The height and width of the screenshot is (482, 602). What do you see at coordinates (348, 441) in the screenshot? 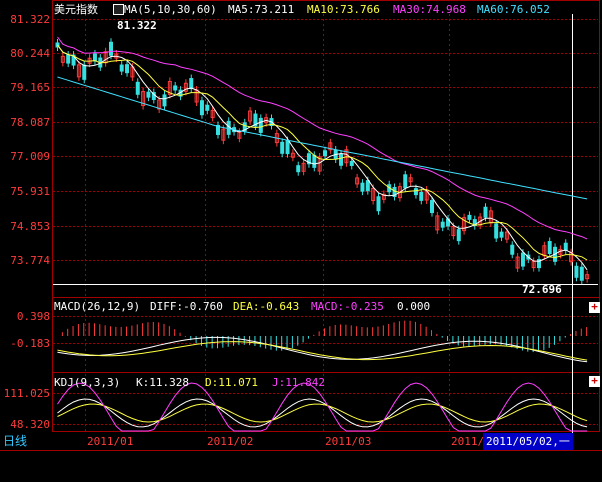
I see `date-tick: 2011/03` at bounding box center [348, 441].